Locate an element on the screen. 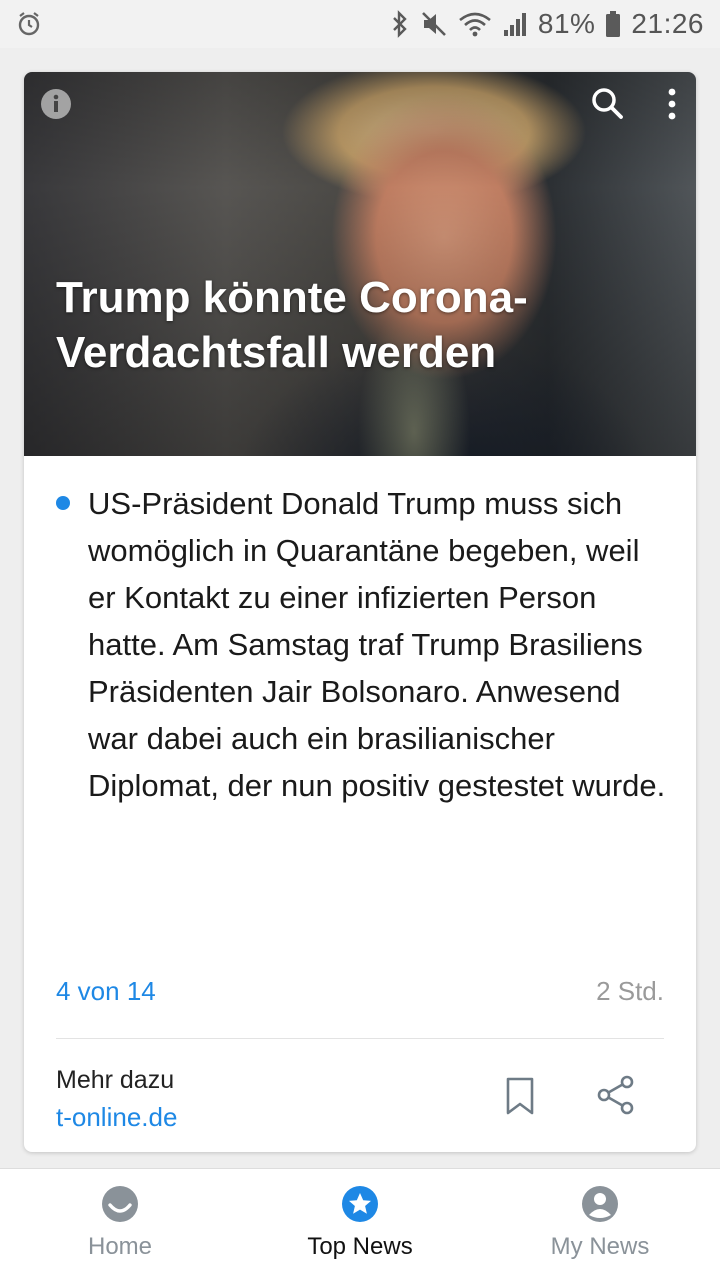 The width and height of the screenshot is (720, 1280). bluetooth-icon is located at coordinates (400, 24).